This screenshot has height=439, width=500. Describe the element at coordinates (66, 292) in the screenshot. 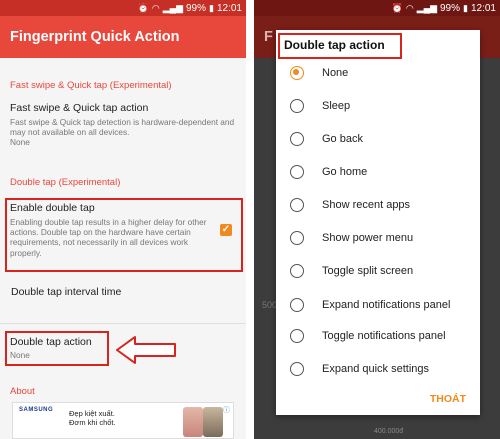

I see `pref-interval-title: Double tap interval time` at that location.